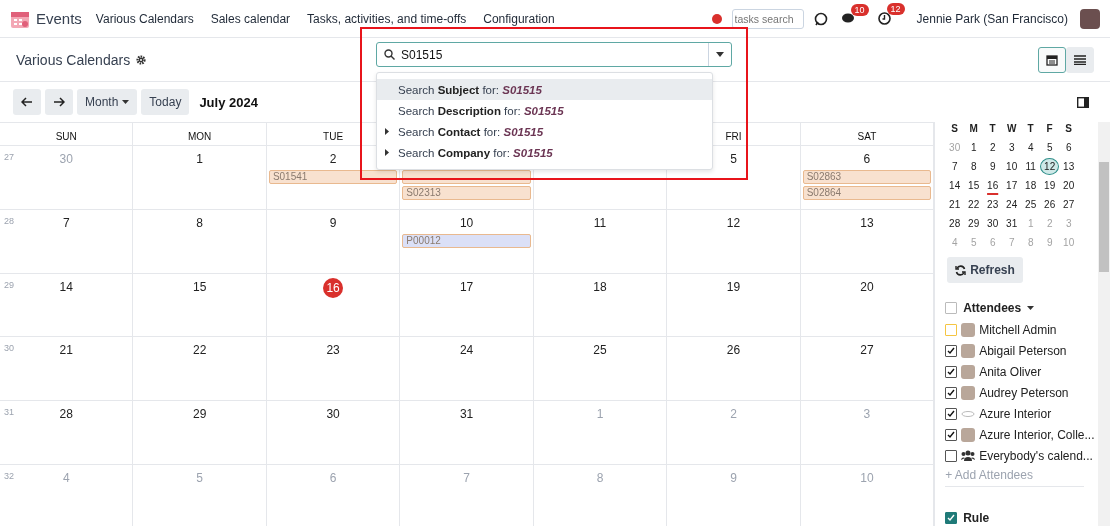 The image size is (1110, 526). I want to click on search-suggestion: Search Subject for: S01515, so click(544, 89).